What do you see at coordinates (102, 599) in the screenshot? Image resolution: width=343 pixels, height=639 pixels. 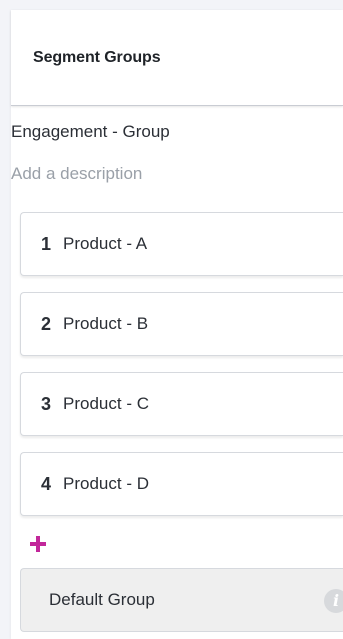 I see `default-group-label: Default Group` at bounding box center [102, 599].